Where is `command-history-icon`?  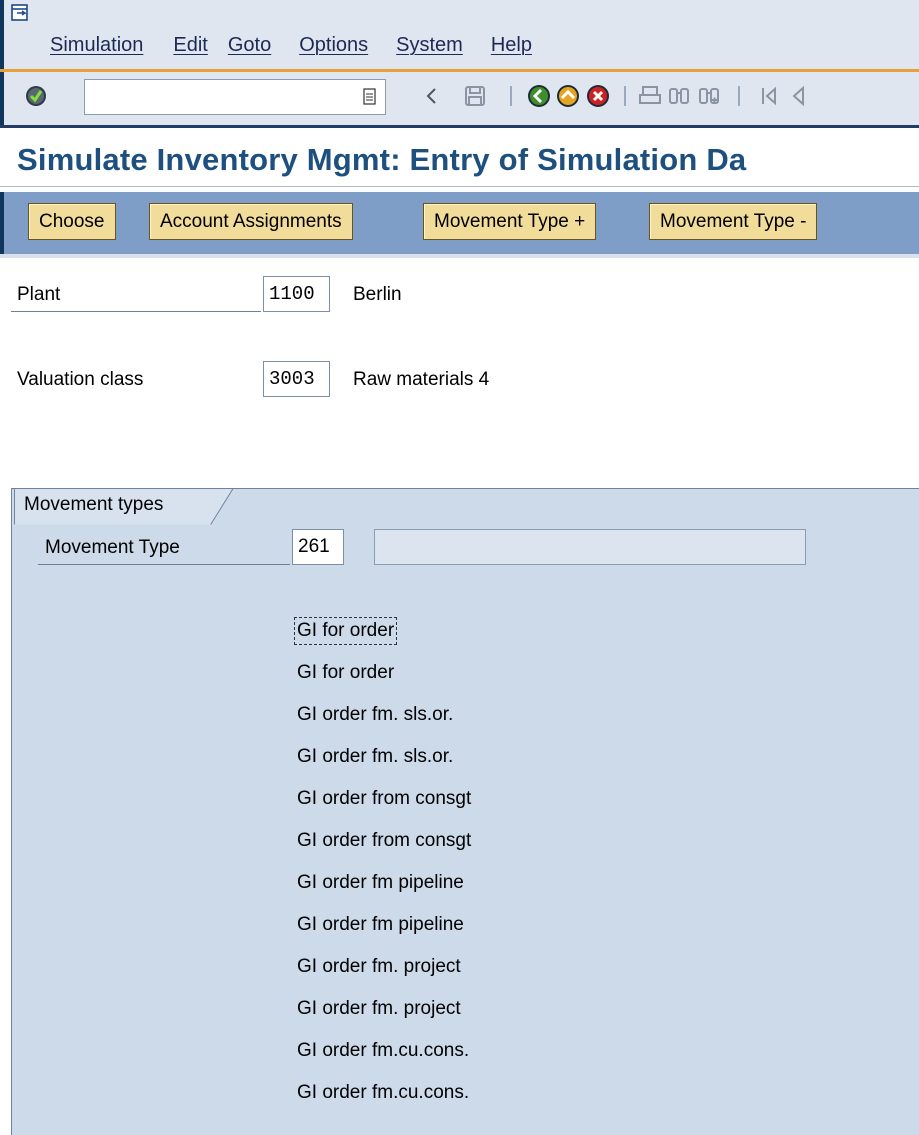
command-history-icon is located at coordinates (370, 97).